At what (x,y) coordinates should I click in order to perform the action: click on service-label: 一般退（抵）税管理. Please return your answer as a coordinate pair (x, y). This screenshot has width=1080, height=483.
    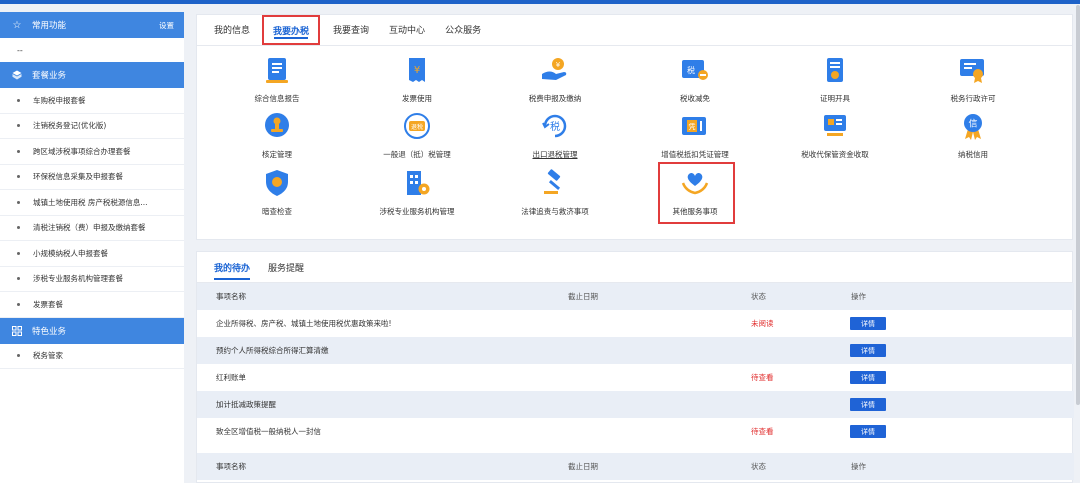
    Looking at the image, I should click on (417, 154).